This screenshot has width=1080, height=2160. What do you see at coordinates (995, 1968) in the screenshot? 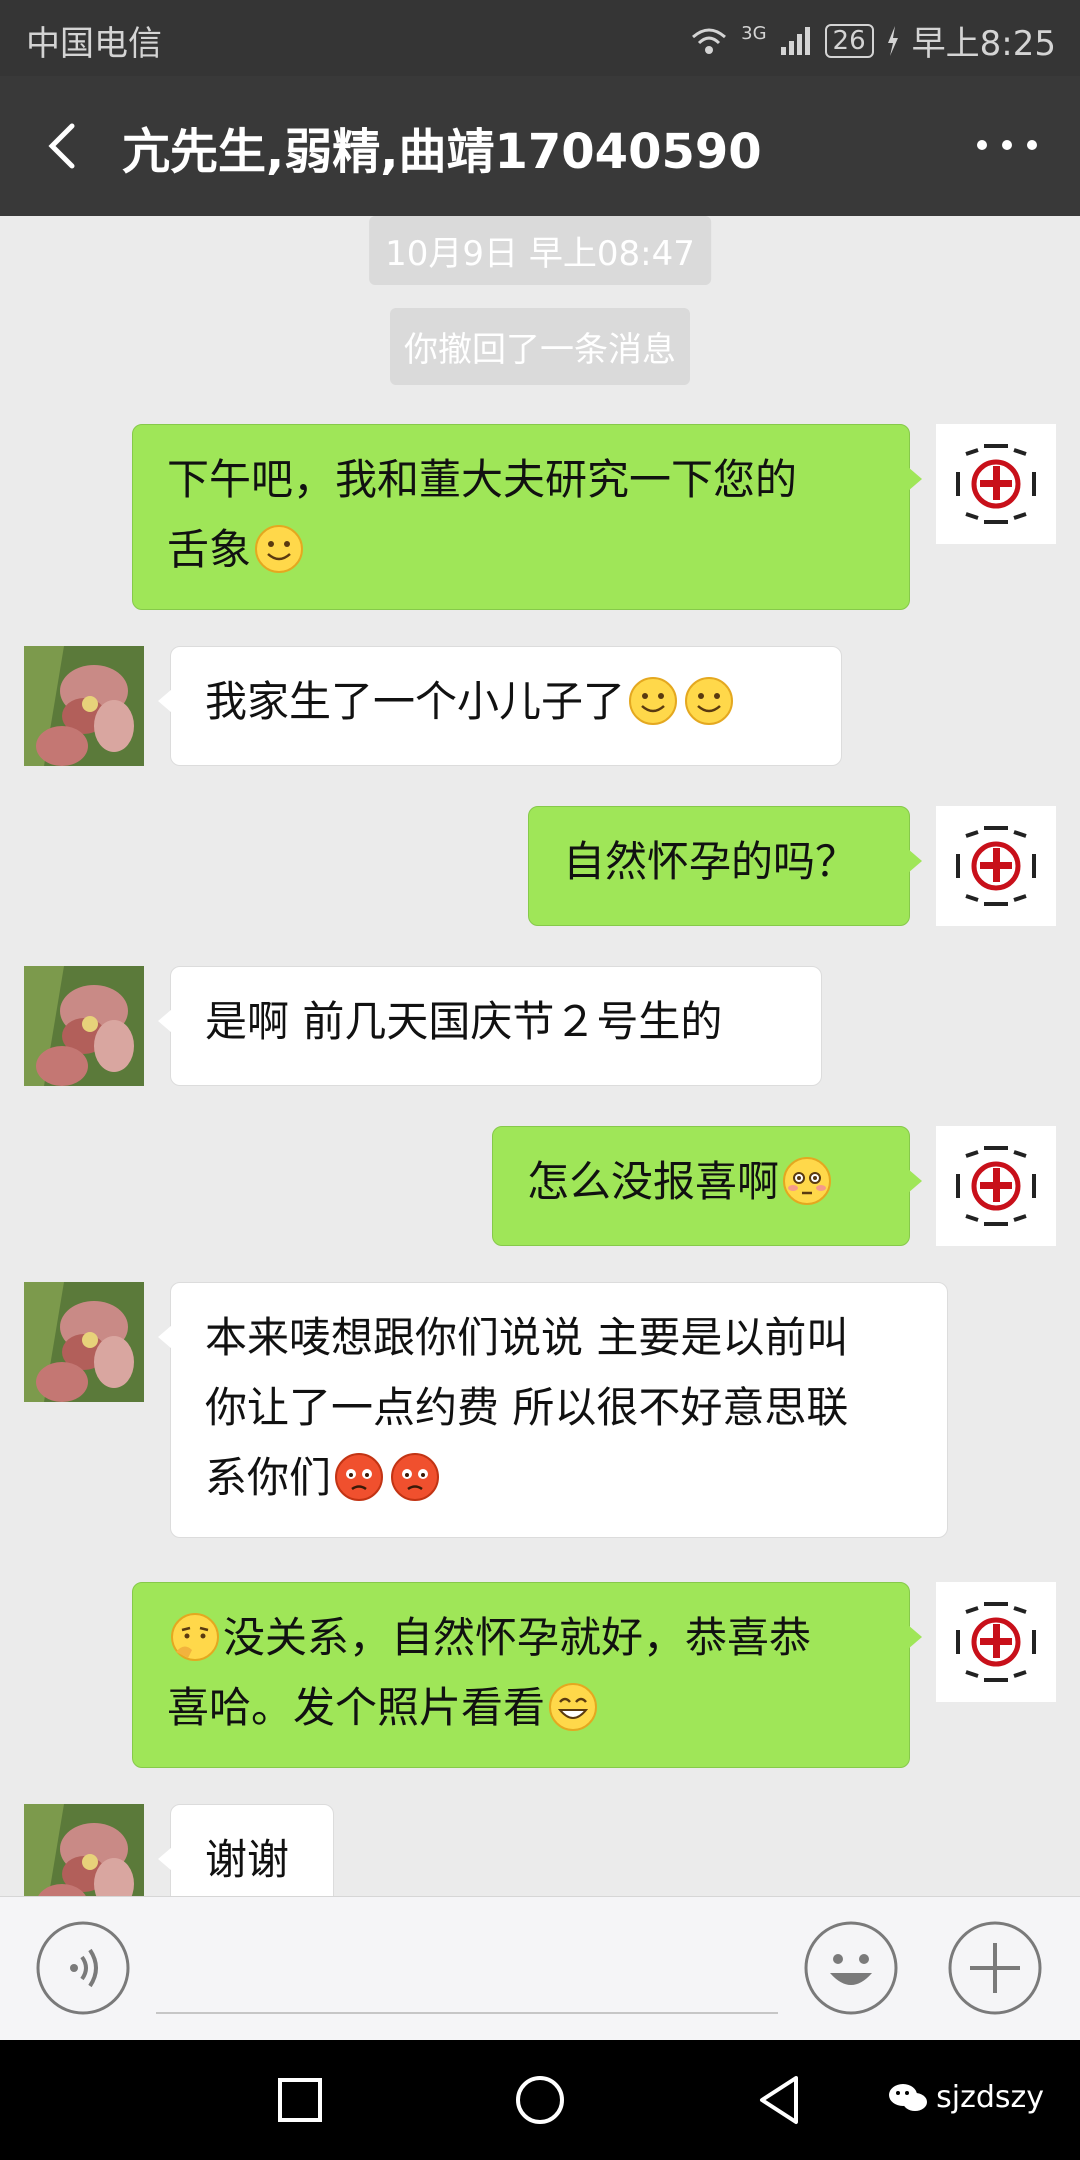
I see `plus-icon` at bounding box center [995, 1968].